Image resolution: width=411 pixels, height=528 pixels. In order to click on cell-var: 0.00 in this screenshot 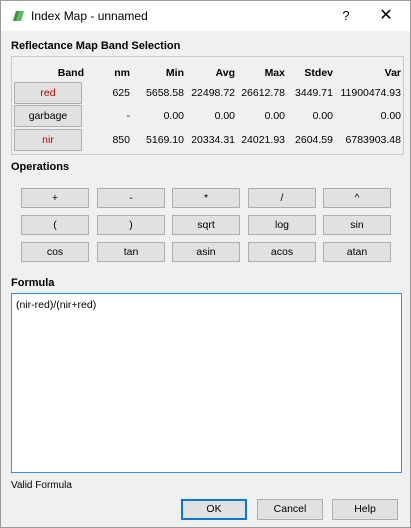, I will do `click(390, 116)`.